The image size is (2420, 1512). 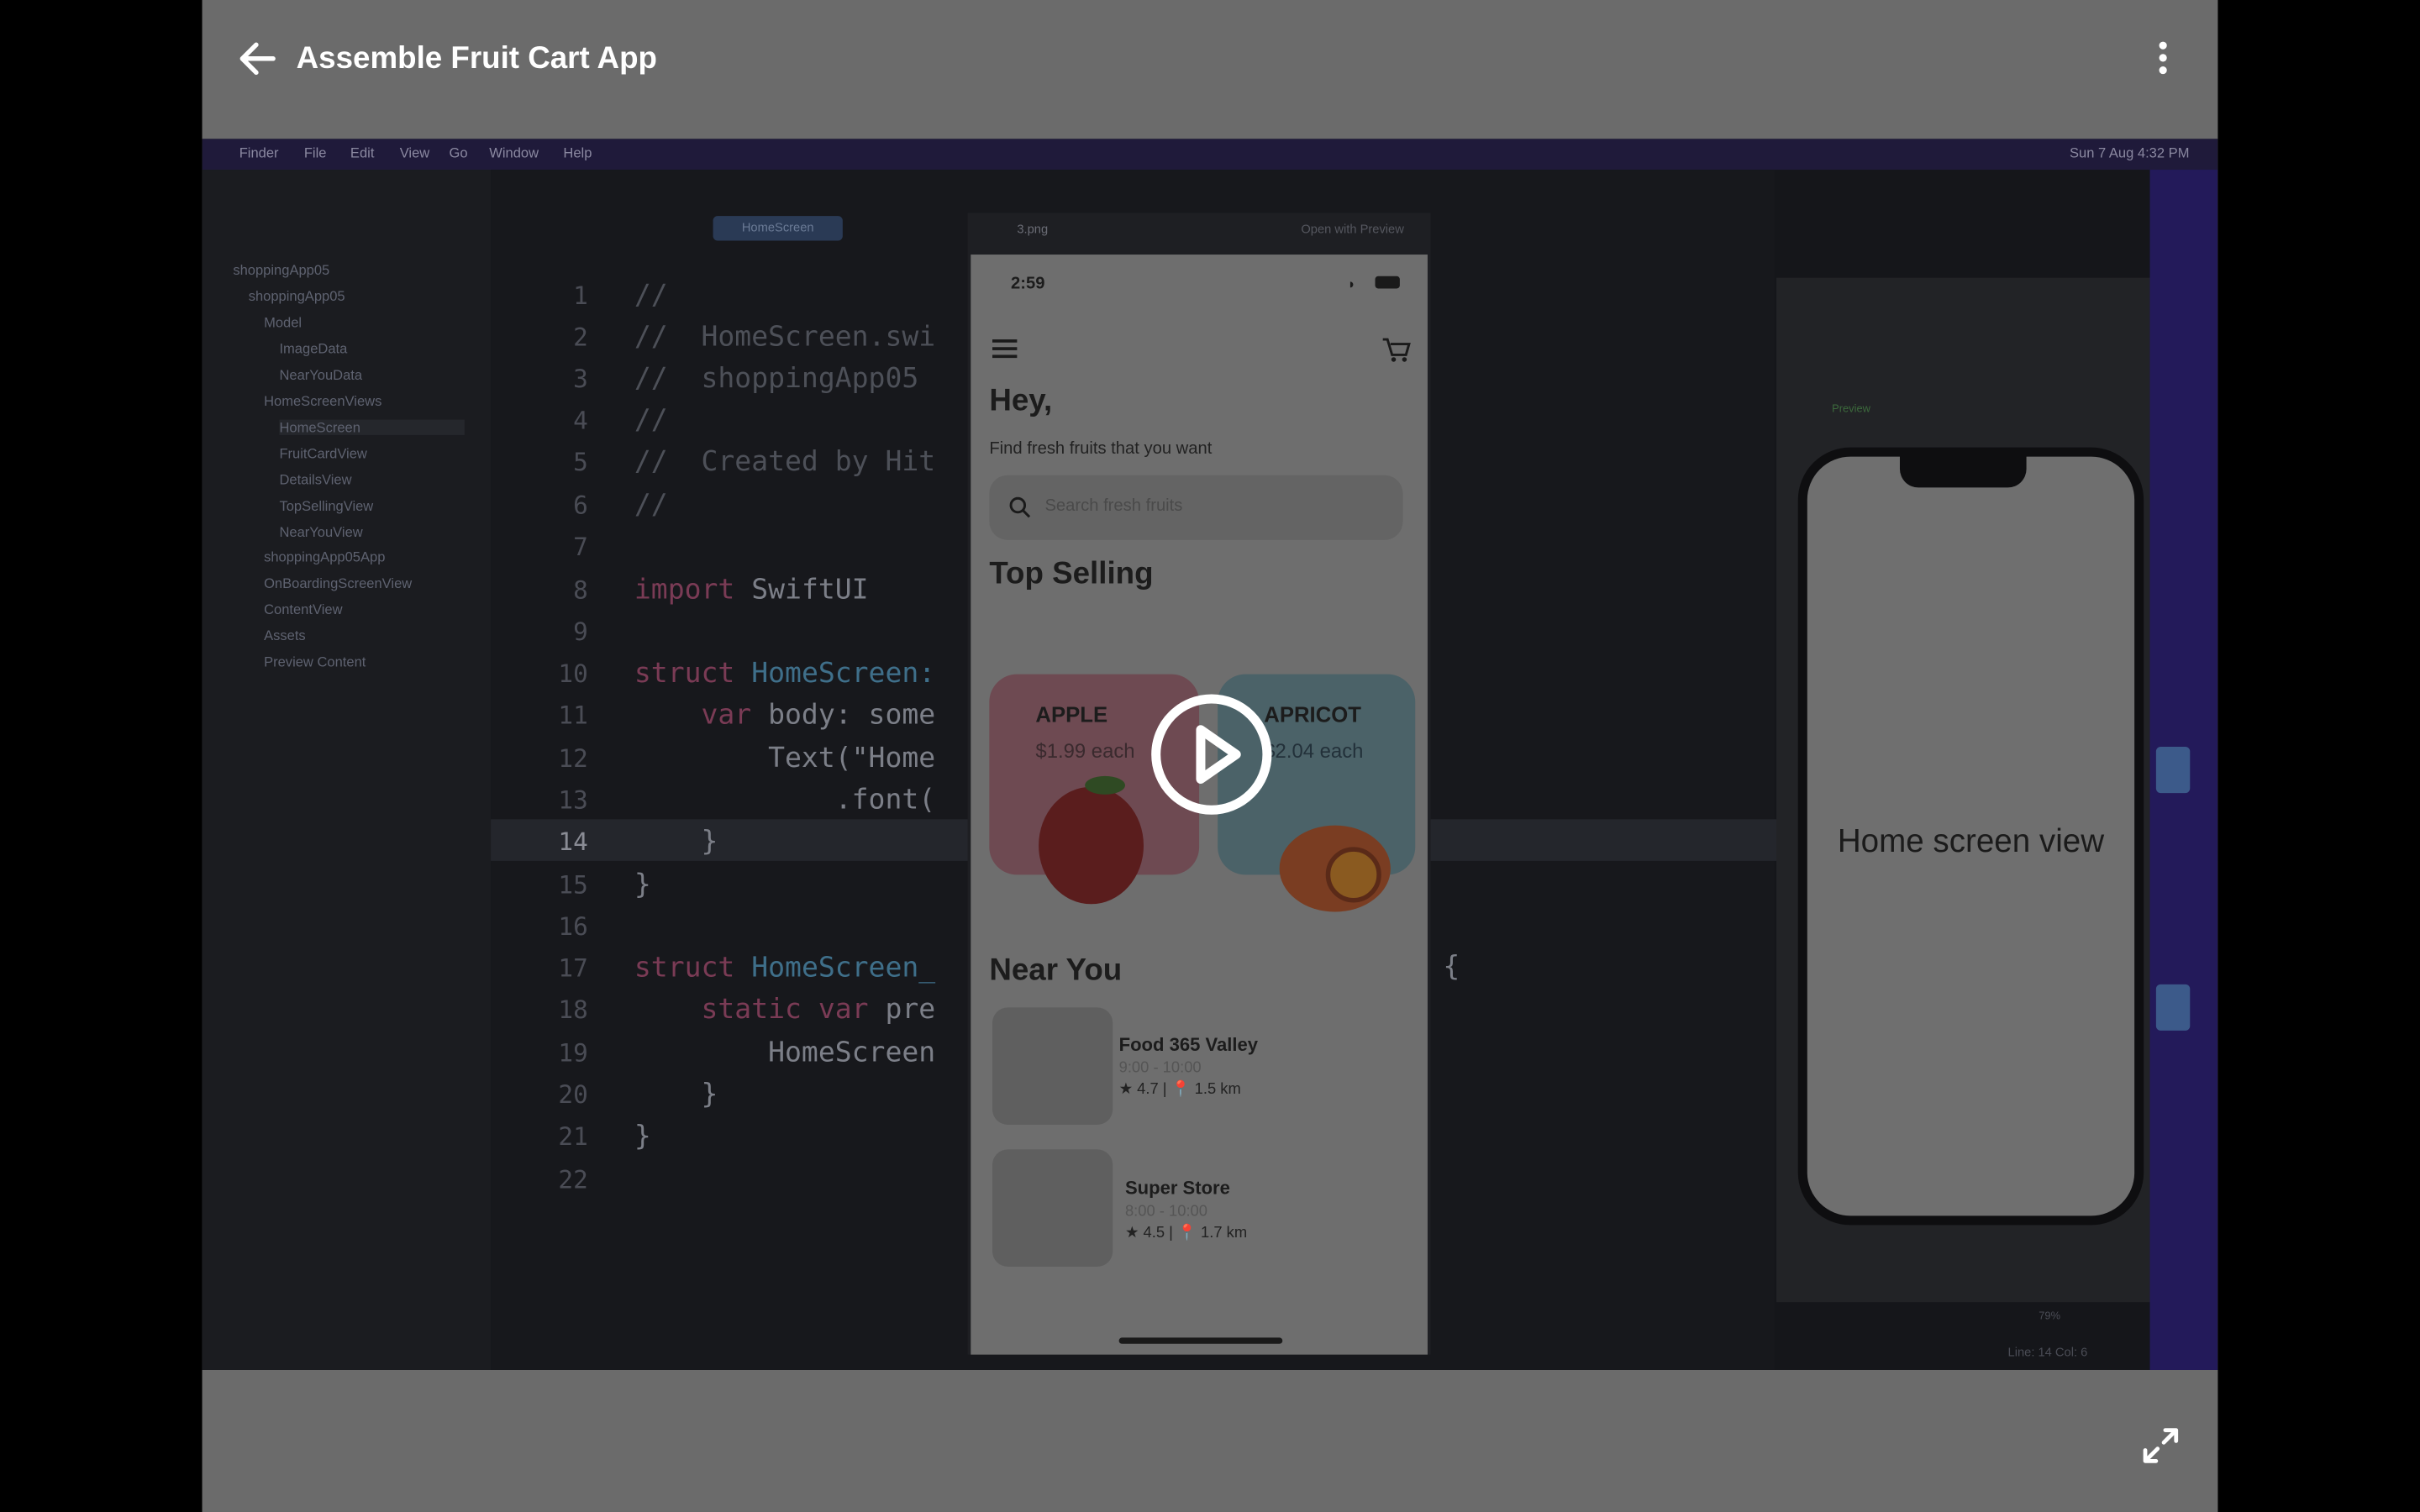 I want to click on apple-leaf, so click(x=1105, y=785).